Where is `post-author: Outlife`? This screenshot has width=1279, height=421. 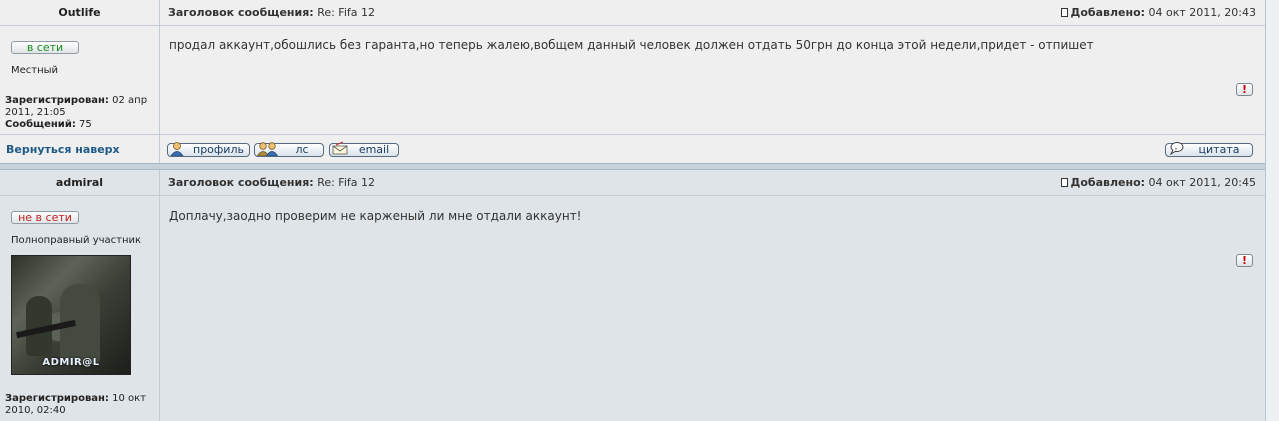 post-author: Outlife is located at coordinates (79, 12).